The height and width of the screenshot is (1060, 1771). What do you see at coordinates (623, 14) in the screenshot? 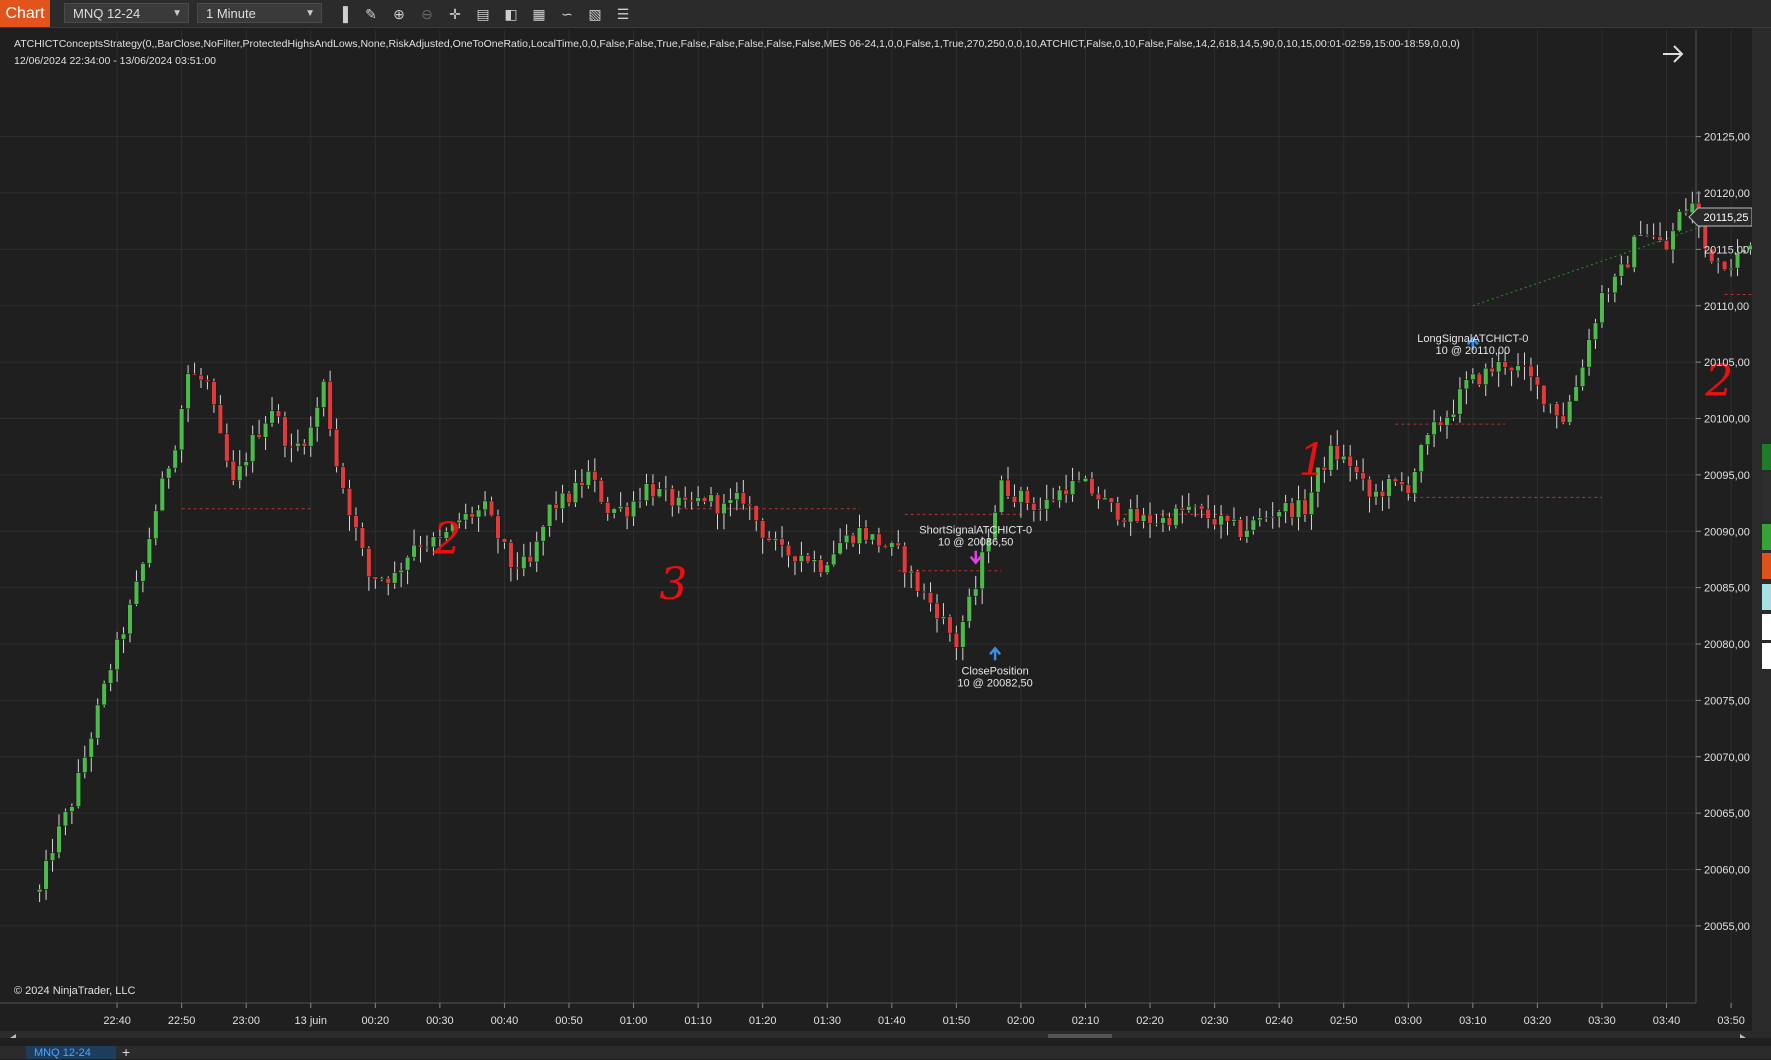
I see `list-icon: ☰` at bounding box center [623, 14].